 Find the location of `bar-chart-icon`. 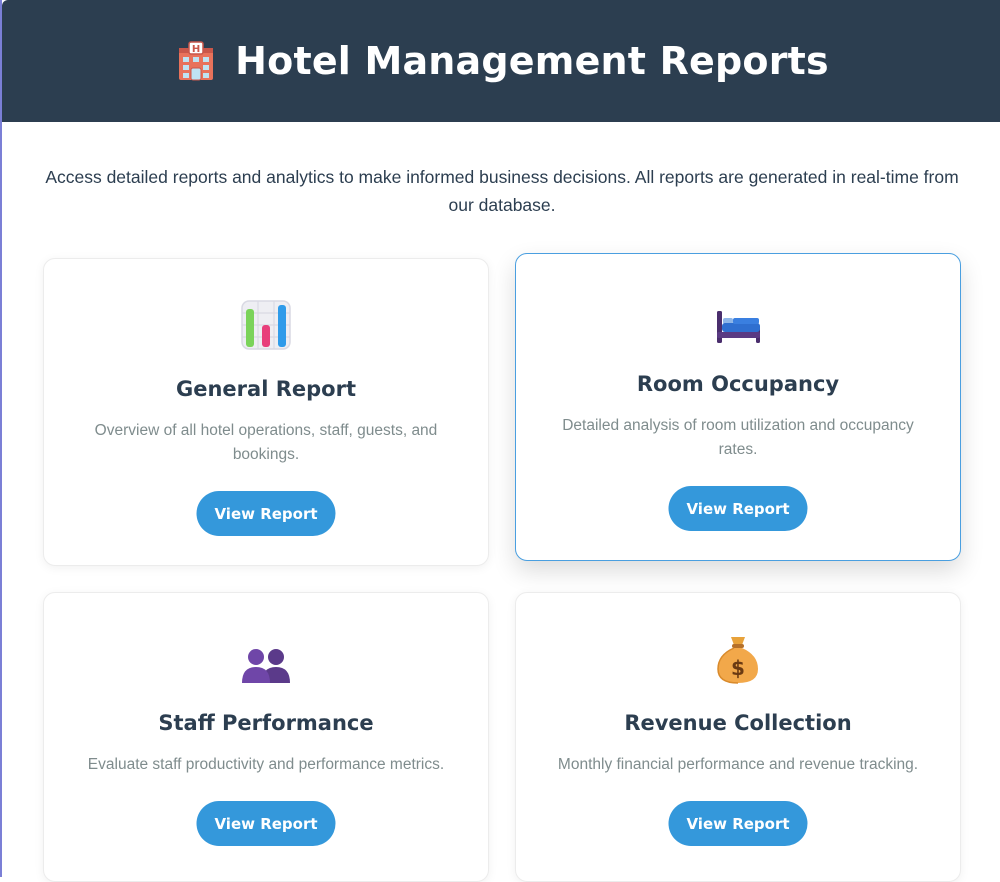

bar-chart-icon is located at coordinates (266, 325).